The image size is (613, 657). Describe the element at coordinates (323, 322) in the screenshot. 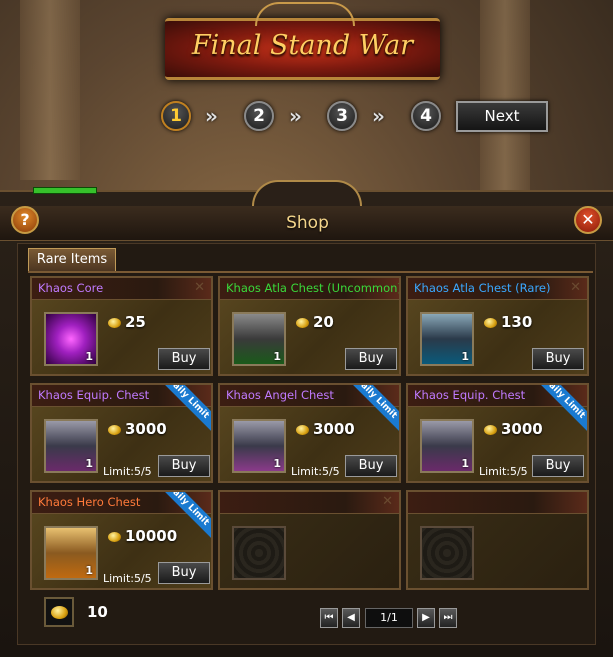

I see `item-price: 20` at that location.